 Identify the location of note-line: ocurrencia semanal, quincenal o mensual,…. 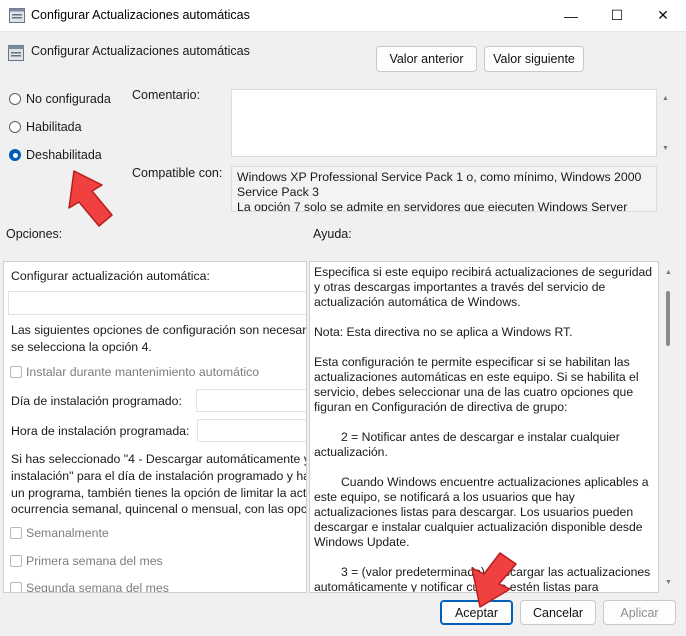
(159, 509).